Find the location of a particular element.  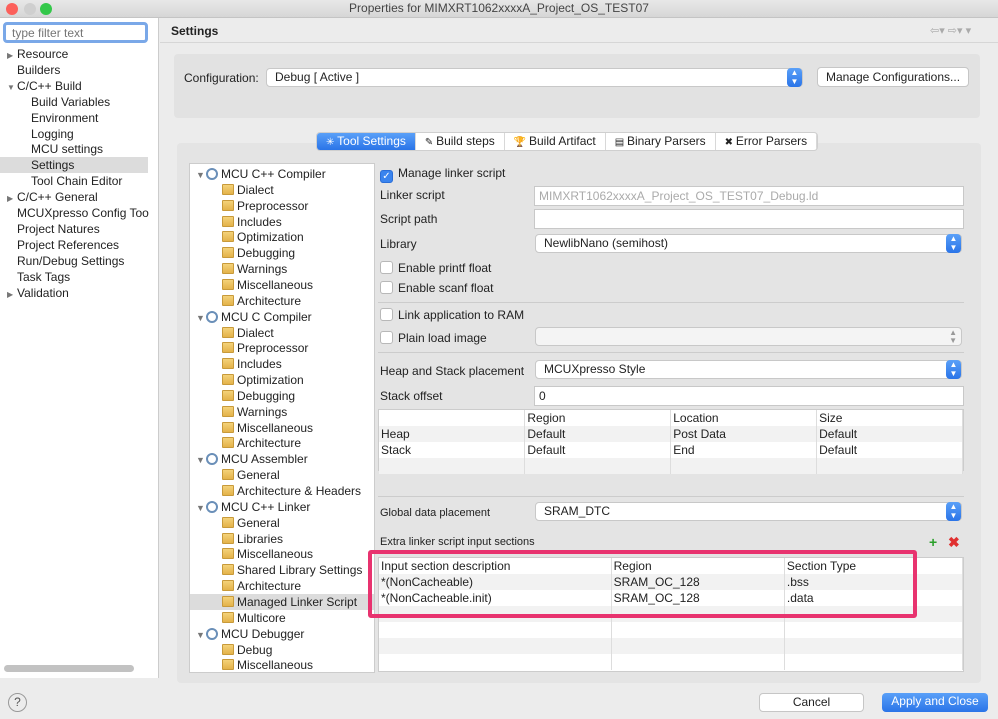

tab-build-steps: ✎ Build steps is located at coordinates (460, 141).